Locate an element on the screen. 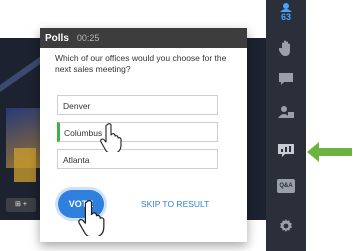  poll-option-label: Atlanta is located at coordinates (76, 160).